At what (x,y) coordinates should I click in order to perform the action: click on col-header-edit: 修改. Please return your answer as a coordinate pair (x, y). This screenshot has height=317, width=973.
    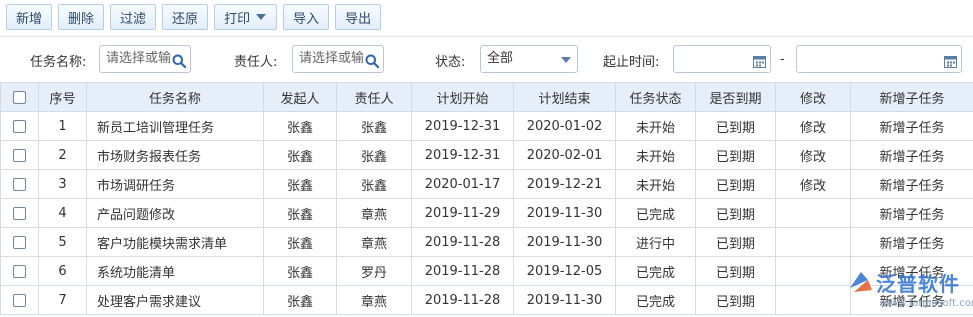
    Looking at the image, I should click on (813, 97).